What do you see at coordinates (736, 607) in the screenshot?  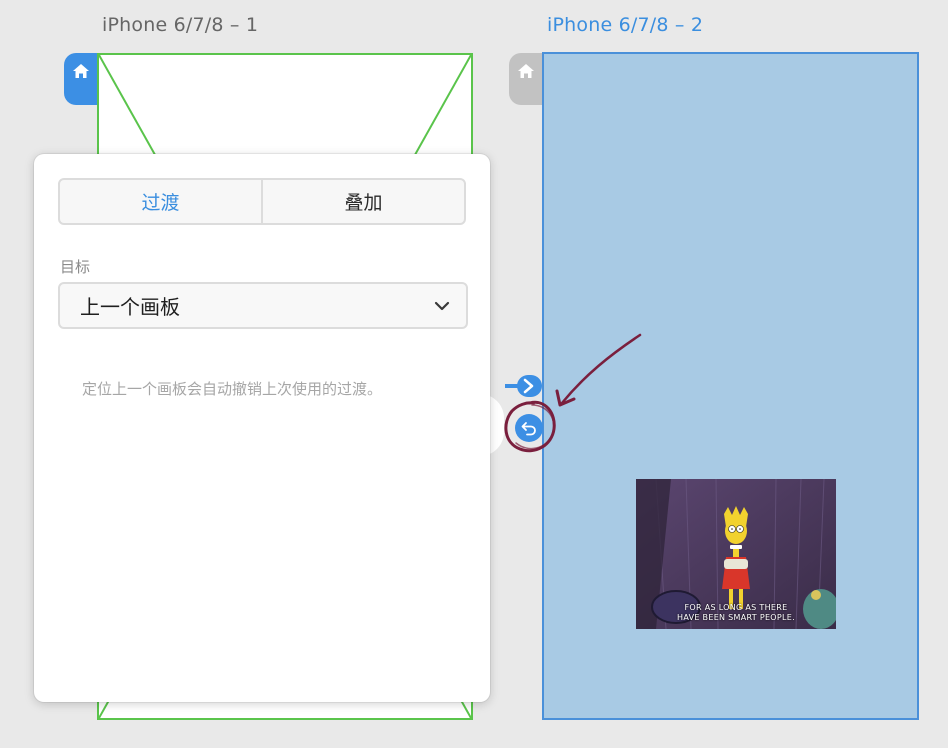 I see `caption-line-1: FOR AS LONG AS THERE` at bounding box center [736, 607].